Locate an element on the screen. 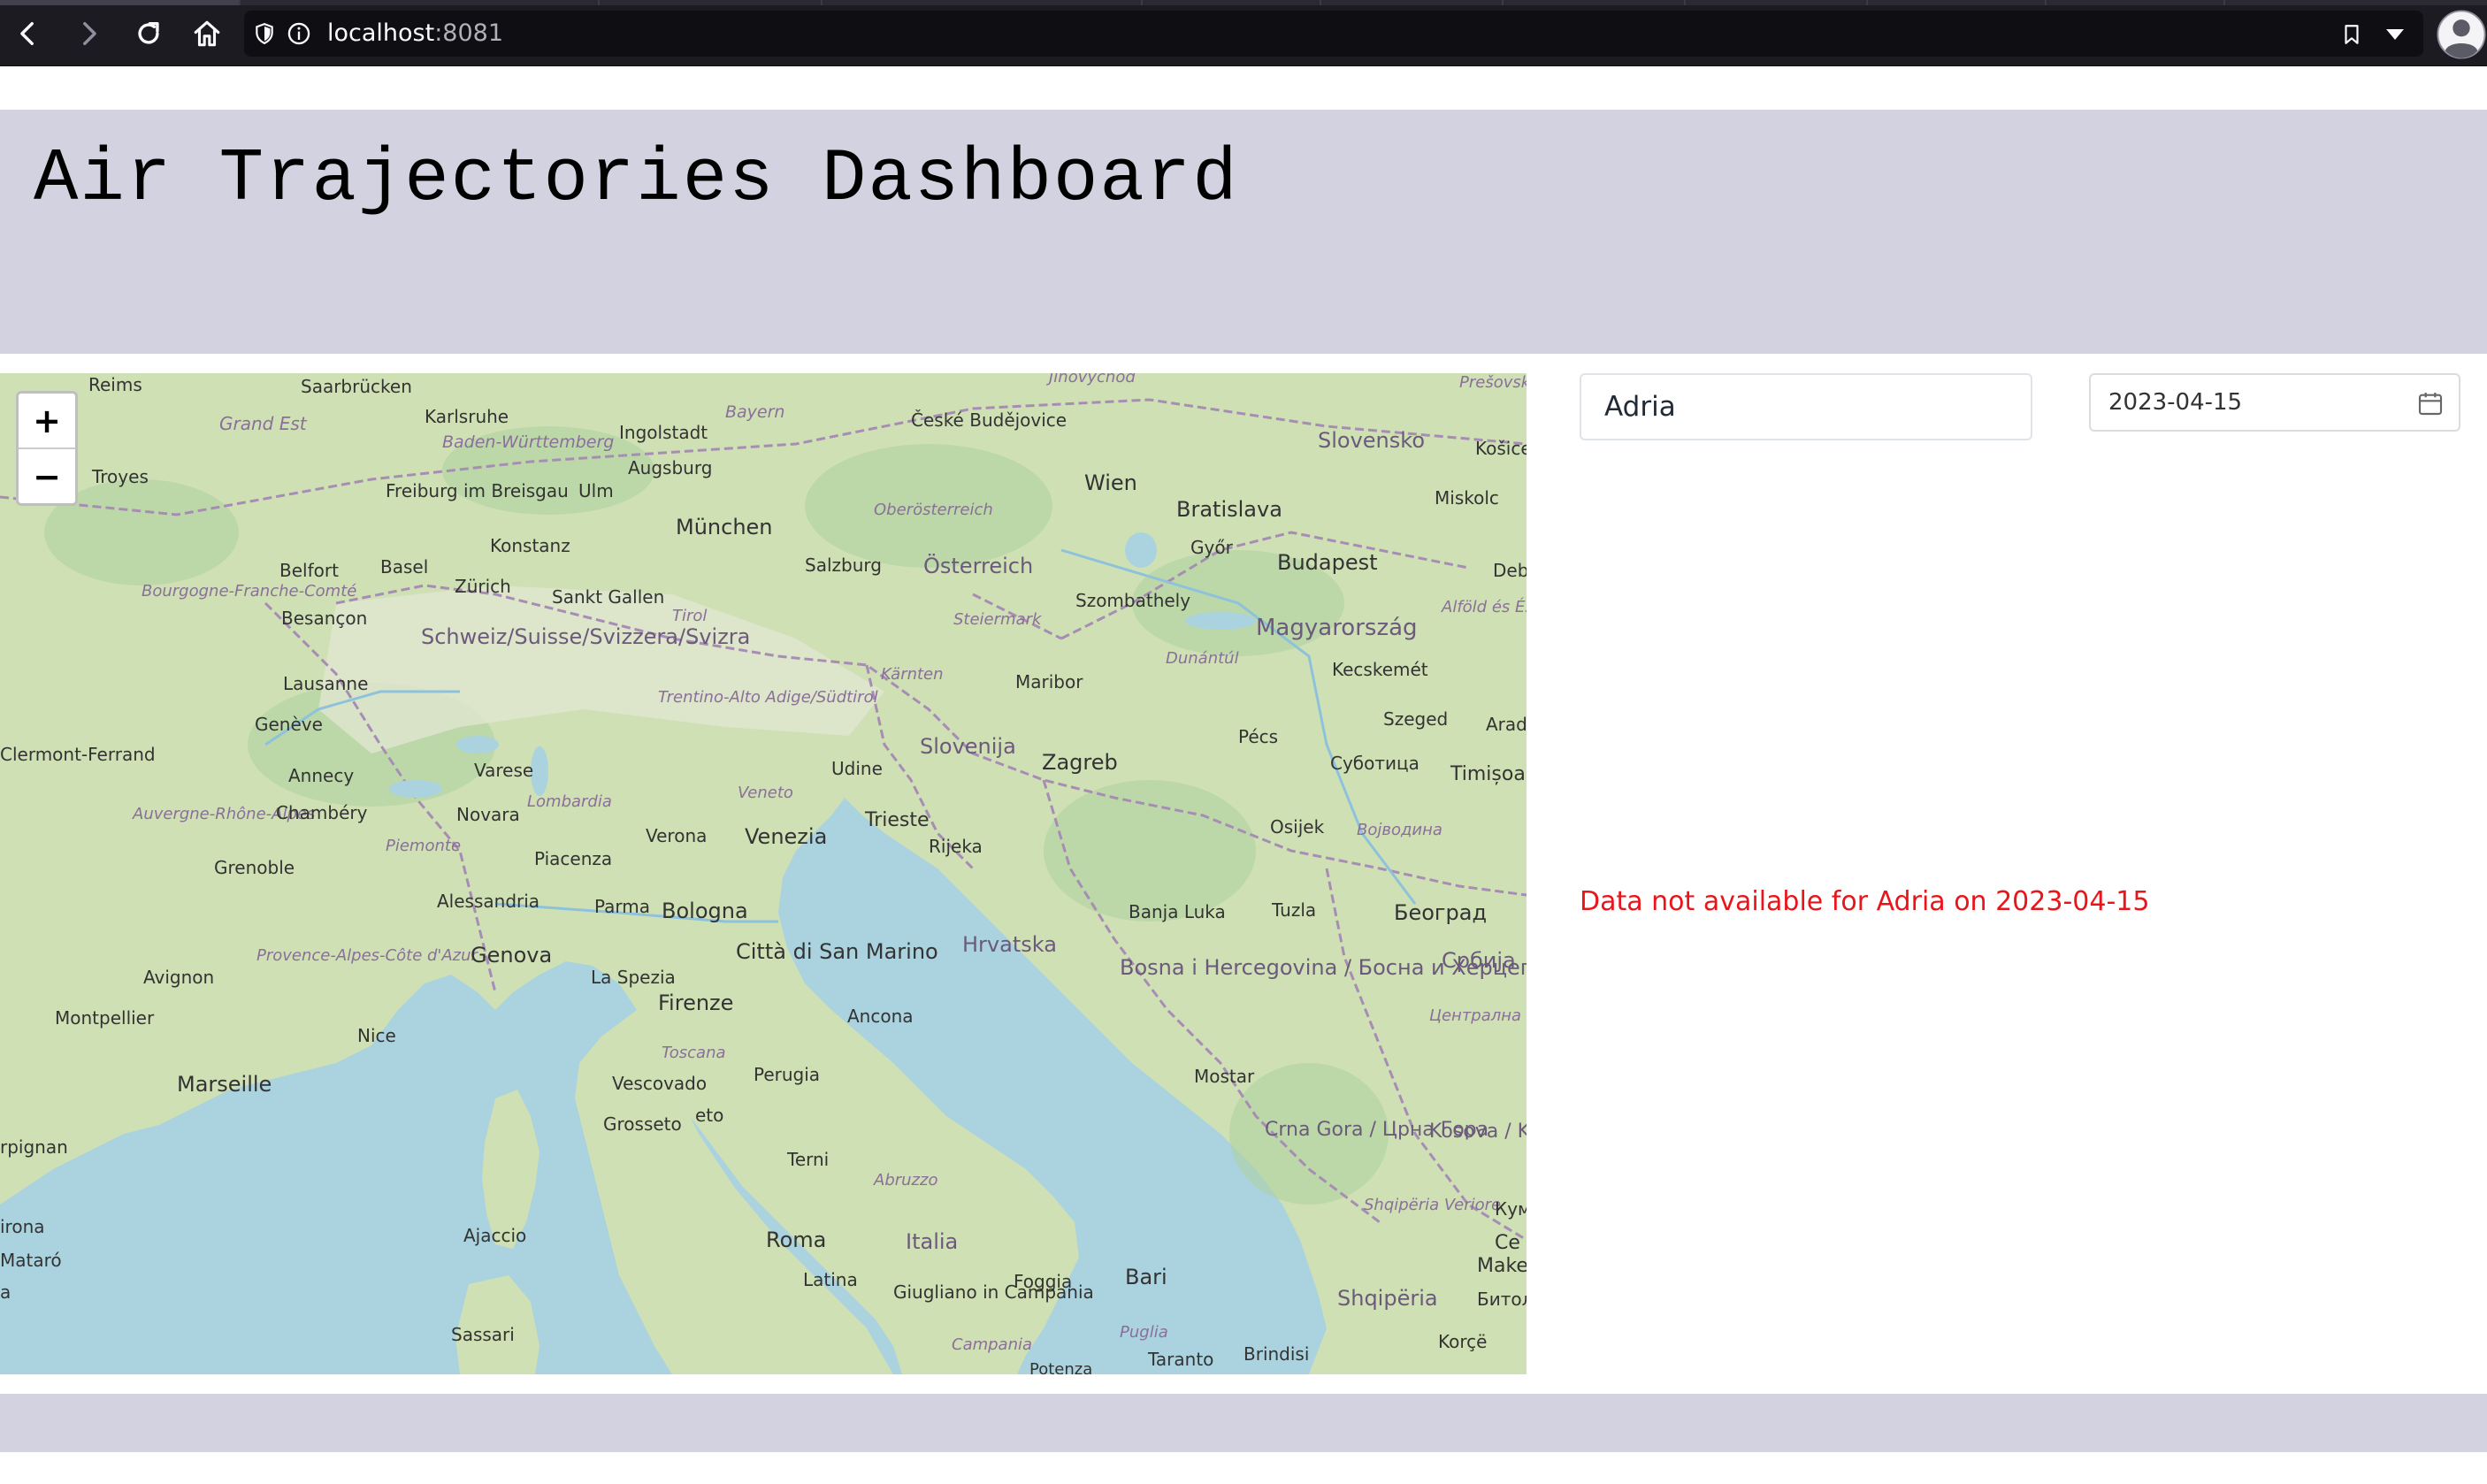 The width and height of the screenshot is (2487, 1484). map-label: Bayern is located at coordinates (754, 412).